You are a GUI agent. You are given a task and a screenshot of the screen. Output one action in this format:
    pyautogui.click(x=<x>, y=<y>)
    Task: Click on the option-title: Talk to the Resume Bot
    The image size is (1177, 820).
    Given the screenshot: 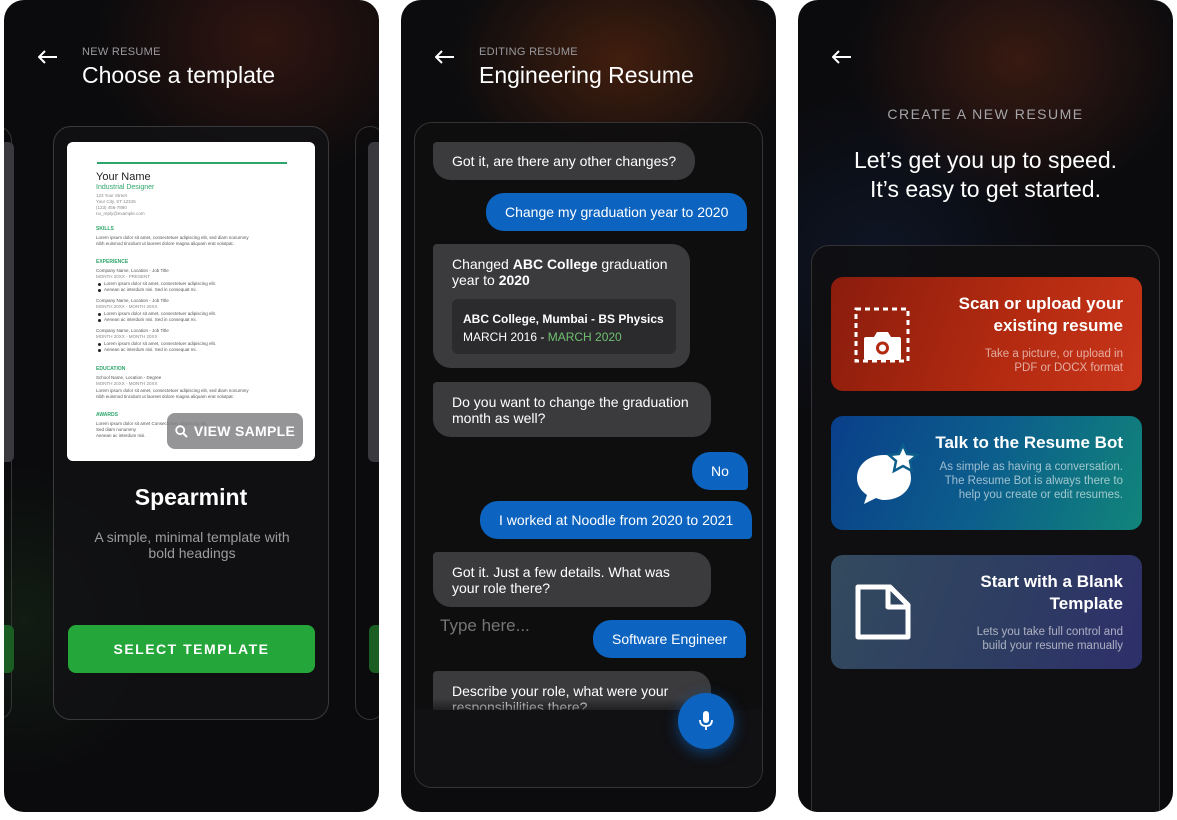 What is the action you would take?
    pyautogui.click(x=1029, y=443)
    